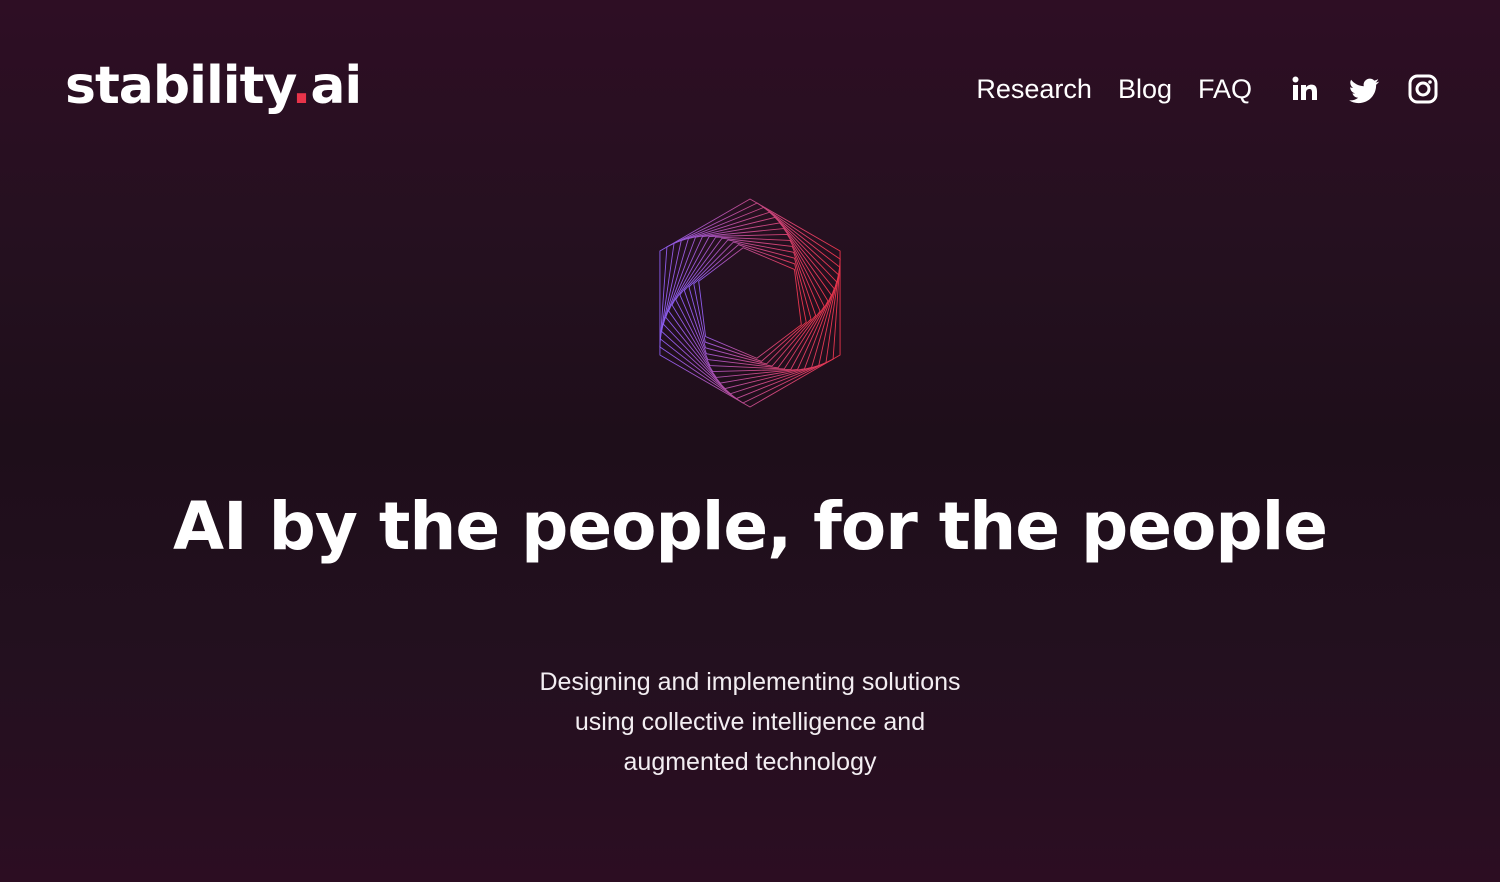 This screenshot has height=882, width=1500. I want to click on hexagon-logo, so click(750, 303).